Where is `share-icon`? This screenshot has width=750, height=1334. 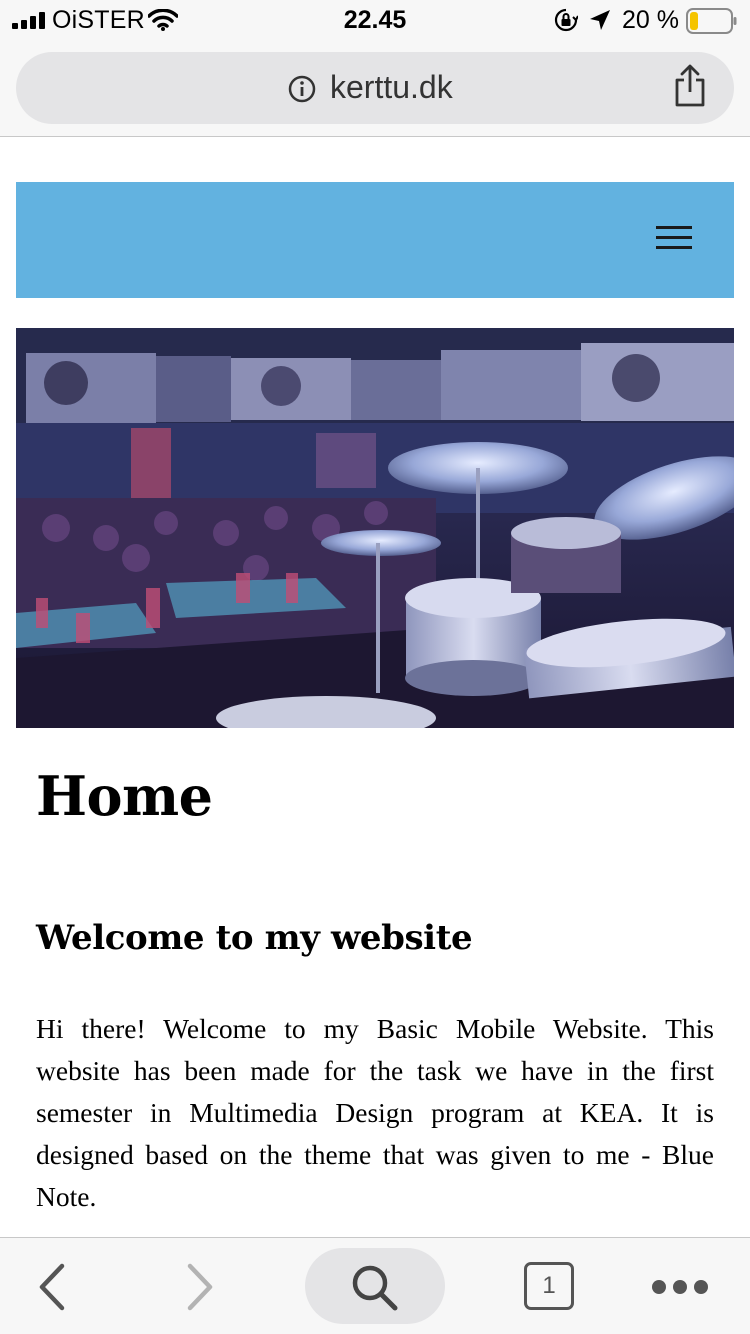
share-icon is located at coordinates (690, 86).